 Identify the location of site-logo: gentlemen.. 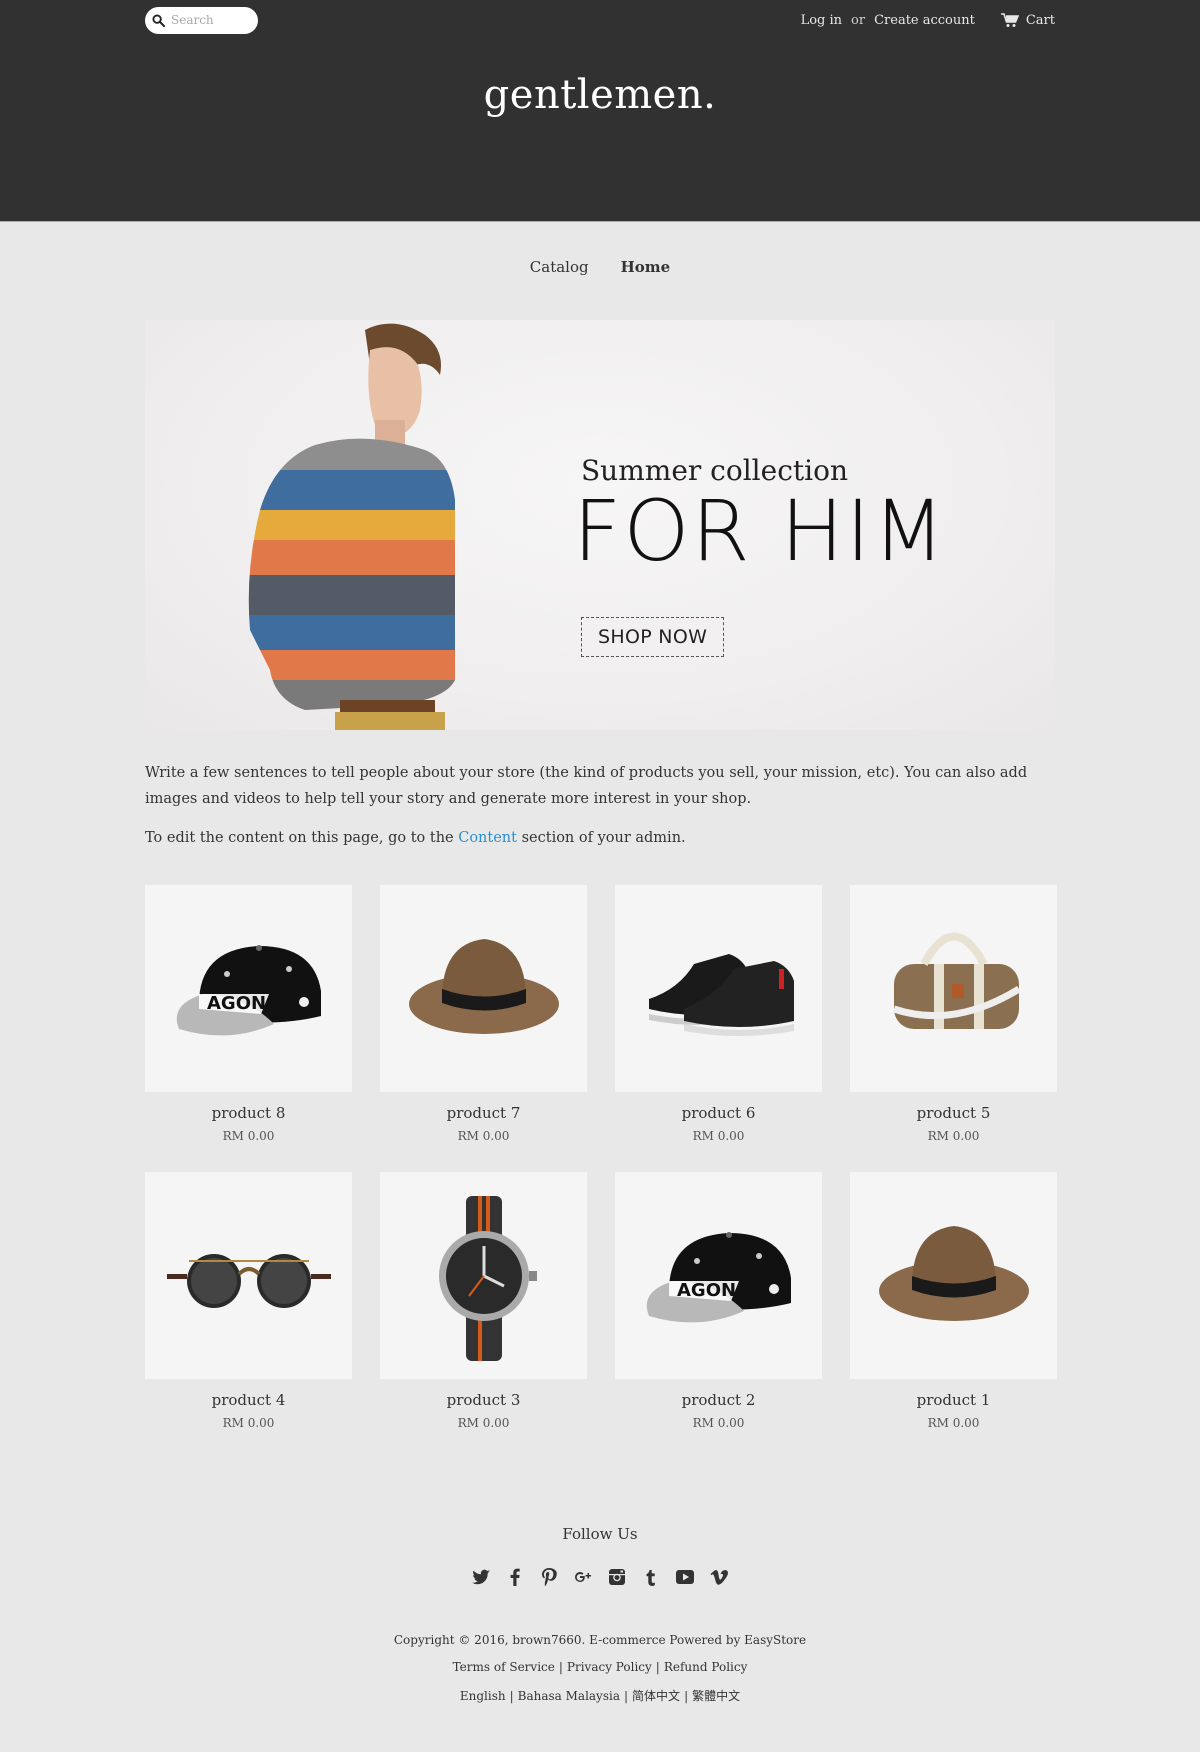
(600, 95).